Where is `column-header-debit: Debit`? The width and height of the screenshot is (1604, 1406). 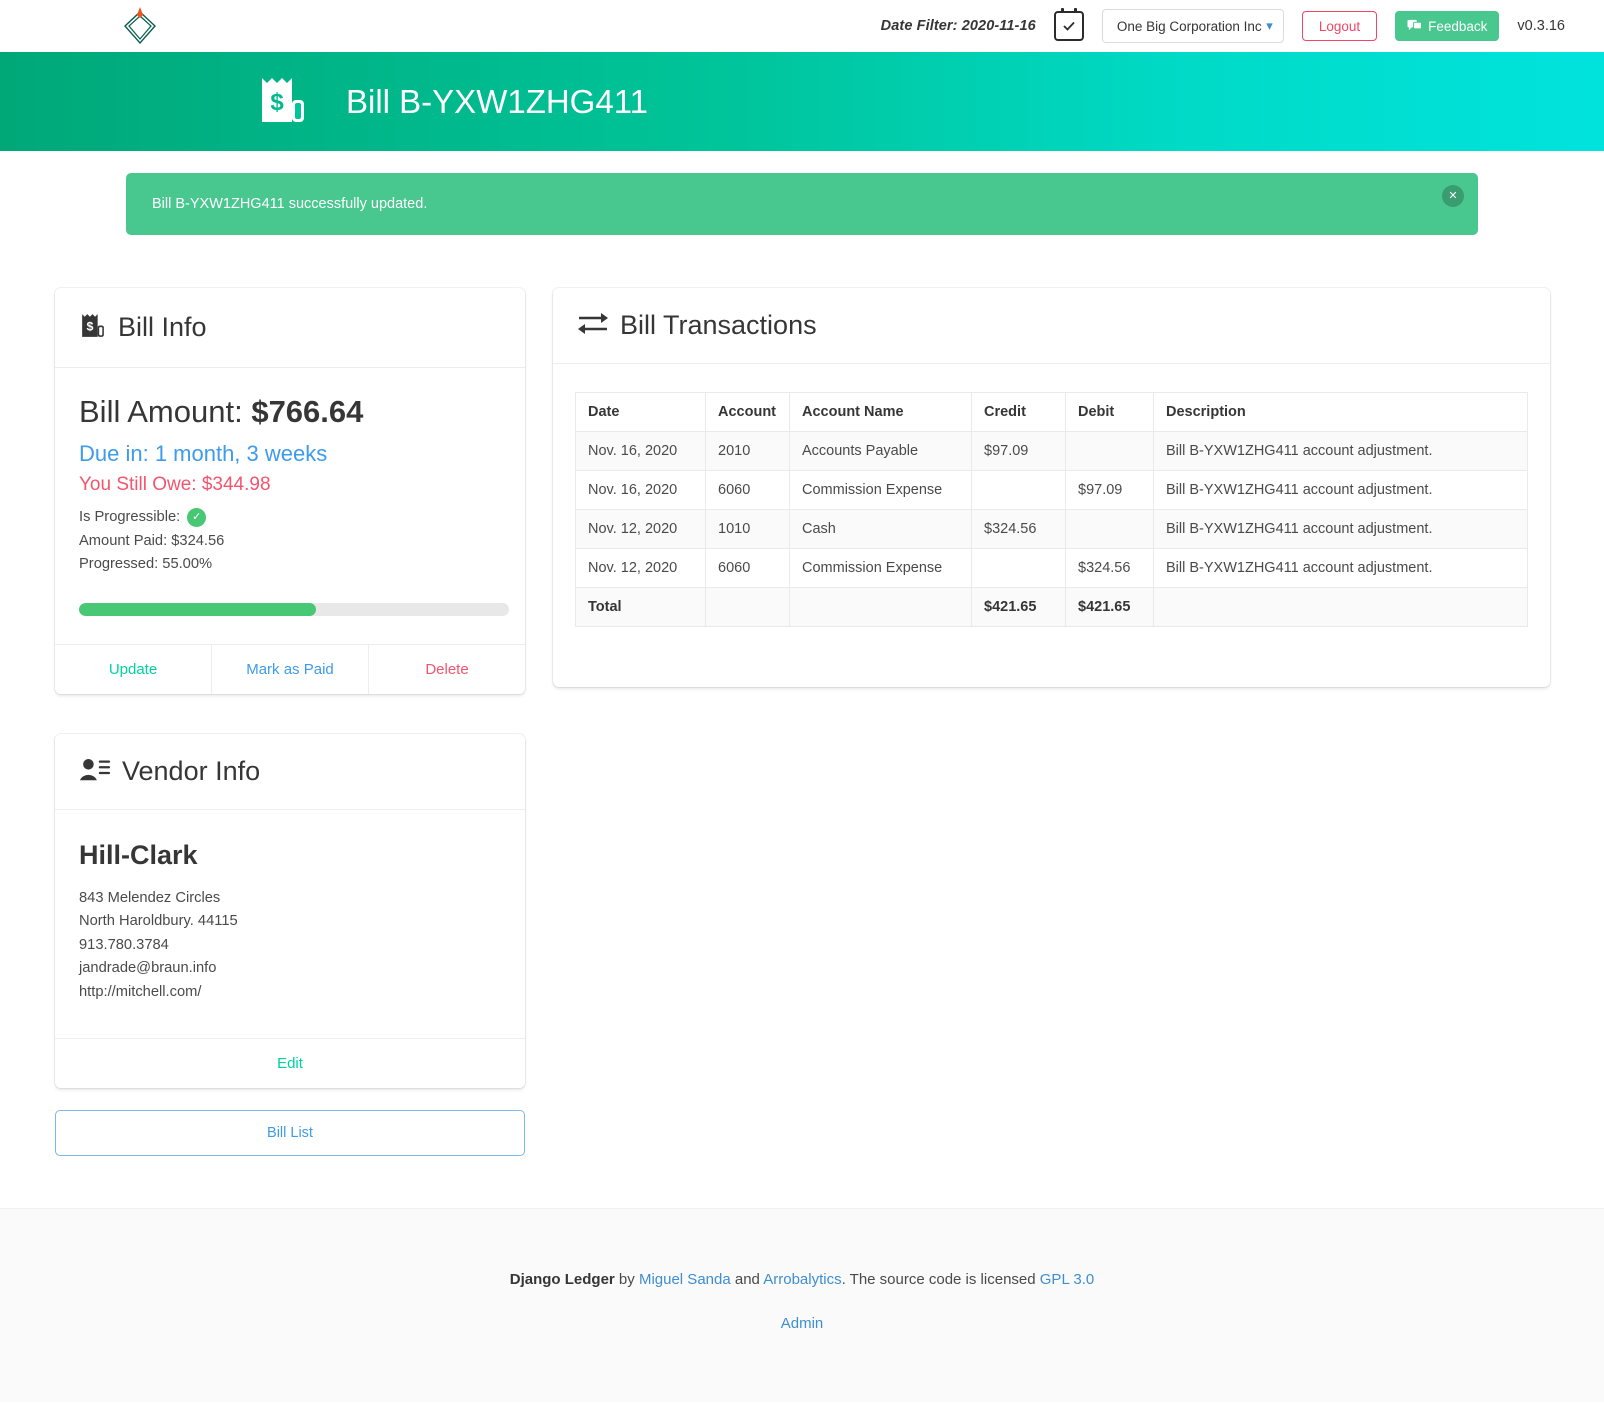
column-header-debit: Debit is located at coordinates (1109, 412).